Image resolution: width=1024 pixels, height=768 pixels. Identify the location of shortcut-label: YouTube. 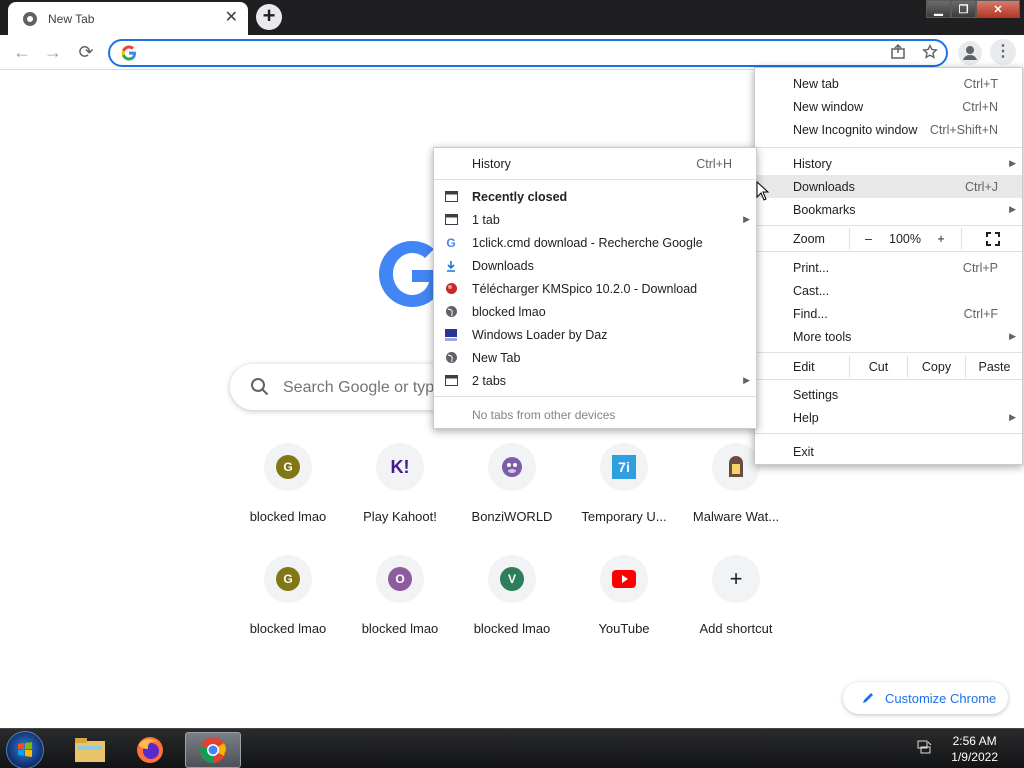
(624, 628).